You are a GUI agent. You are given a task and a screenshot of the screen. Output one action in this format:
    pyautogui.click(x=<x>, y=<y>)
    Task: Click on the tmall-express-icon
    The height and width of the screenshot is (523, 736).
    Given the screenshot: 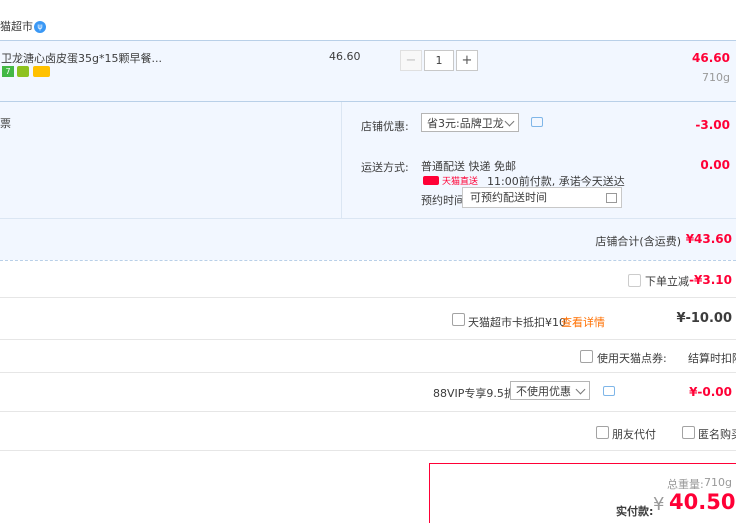 What is the action you would take?
    pyautogui.click(x=431, y=180)
    